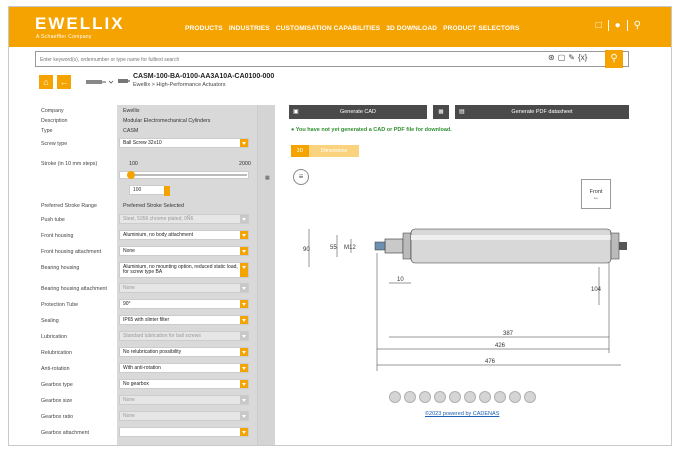  I want to click on search-input, so click(280, 59).